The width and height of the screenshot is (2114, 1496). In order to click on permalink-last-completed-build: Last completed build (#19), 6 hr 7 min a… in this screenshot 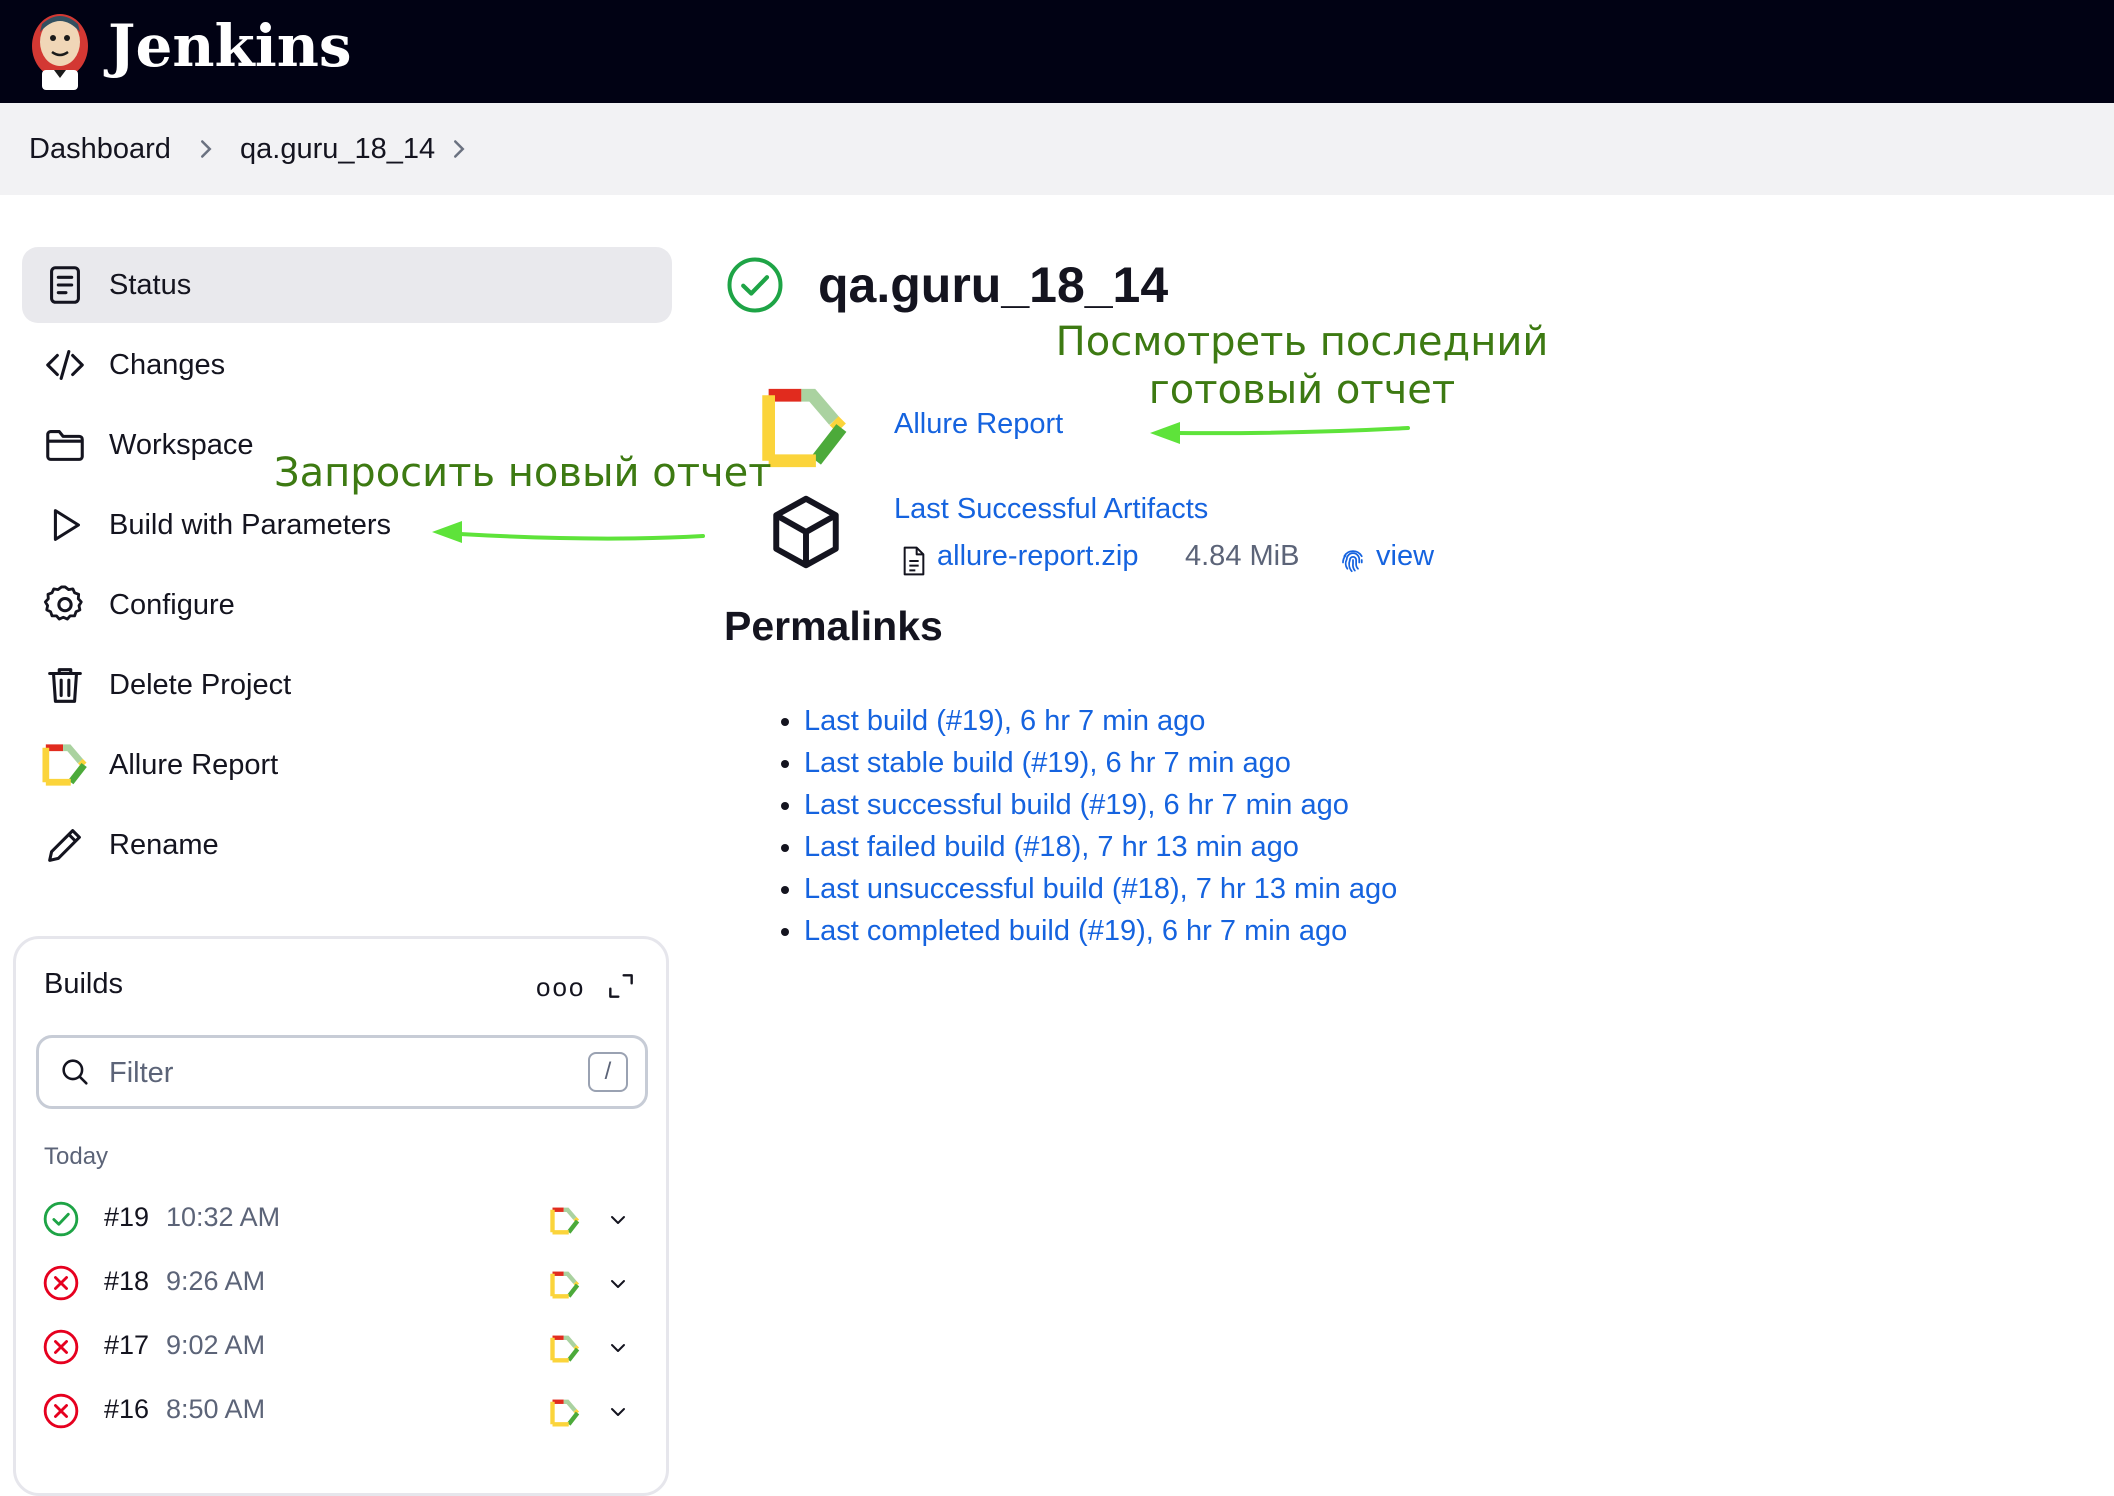, I will do `click(1075, 931)`.